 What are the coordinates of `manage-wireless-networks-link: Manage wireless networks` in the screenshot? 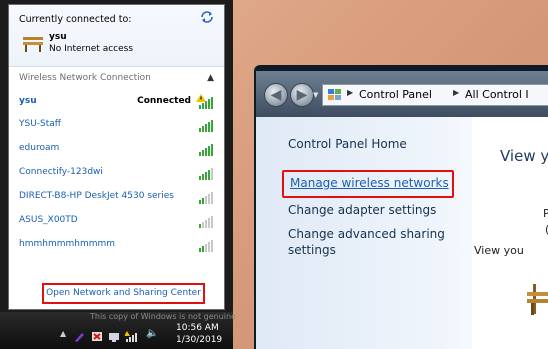 It's located at (368, 184).